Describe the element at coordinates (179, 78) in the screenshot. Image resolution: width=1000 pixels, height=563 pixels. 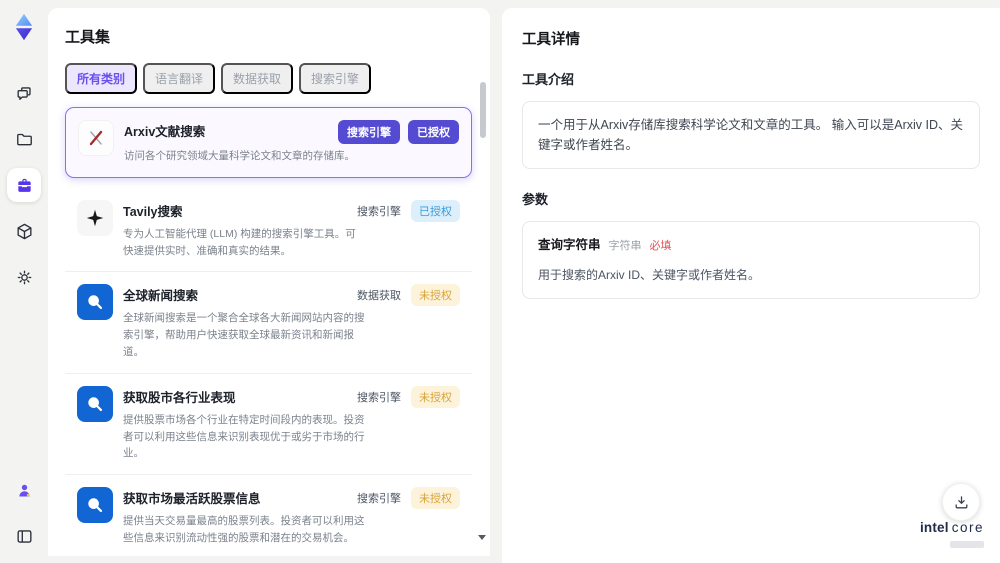
I see `category-tab: 语言翻译` at that location.